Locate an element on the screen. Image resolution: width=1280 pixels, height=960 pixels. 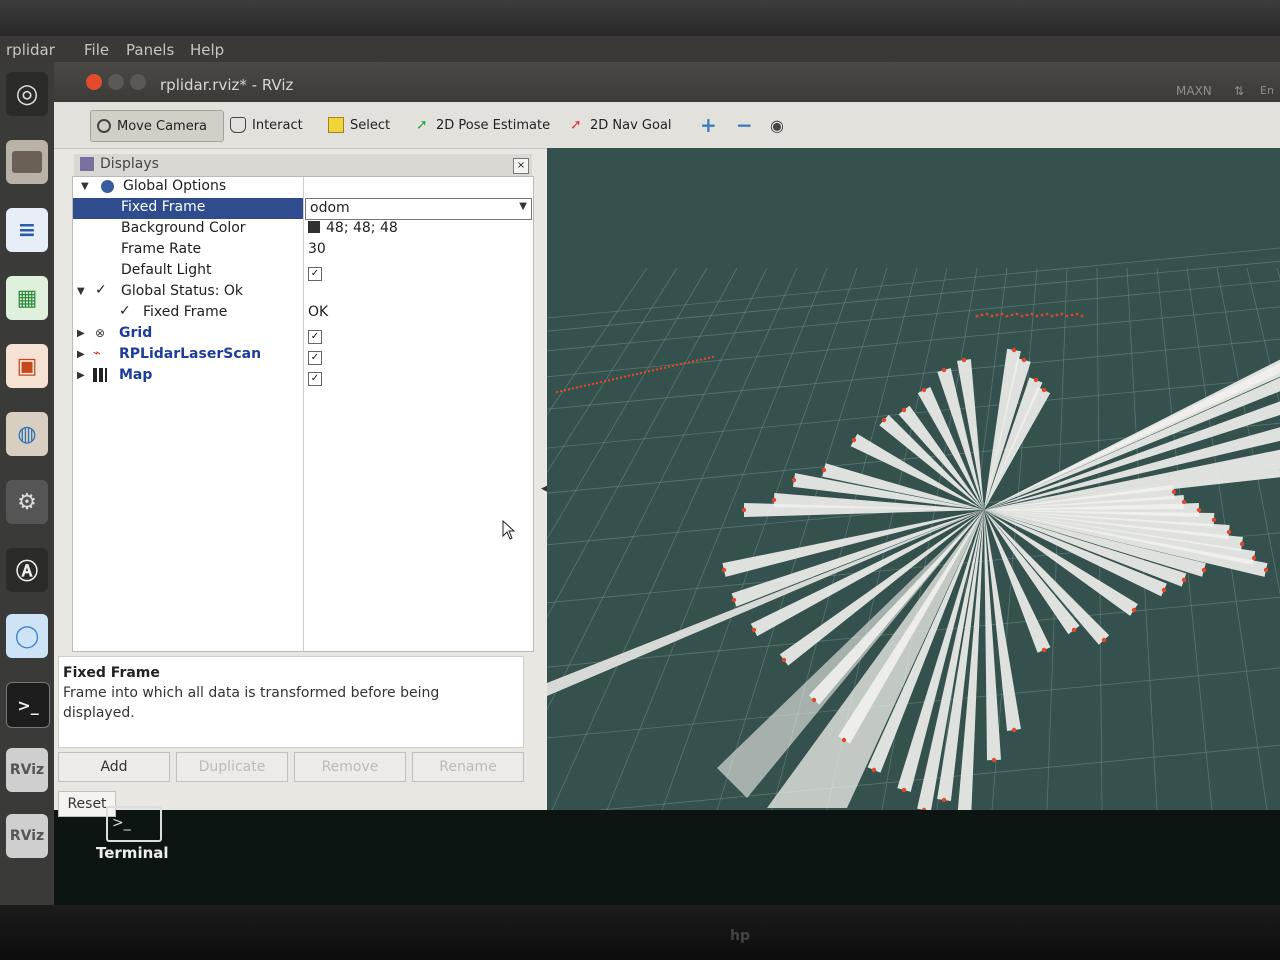
row-rplidar-laserscan: ▶ ⌁ RPLidarLaserScan ✓ is located at coordinates (303, 355).